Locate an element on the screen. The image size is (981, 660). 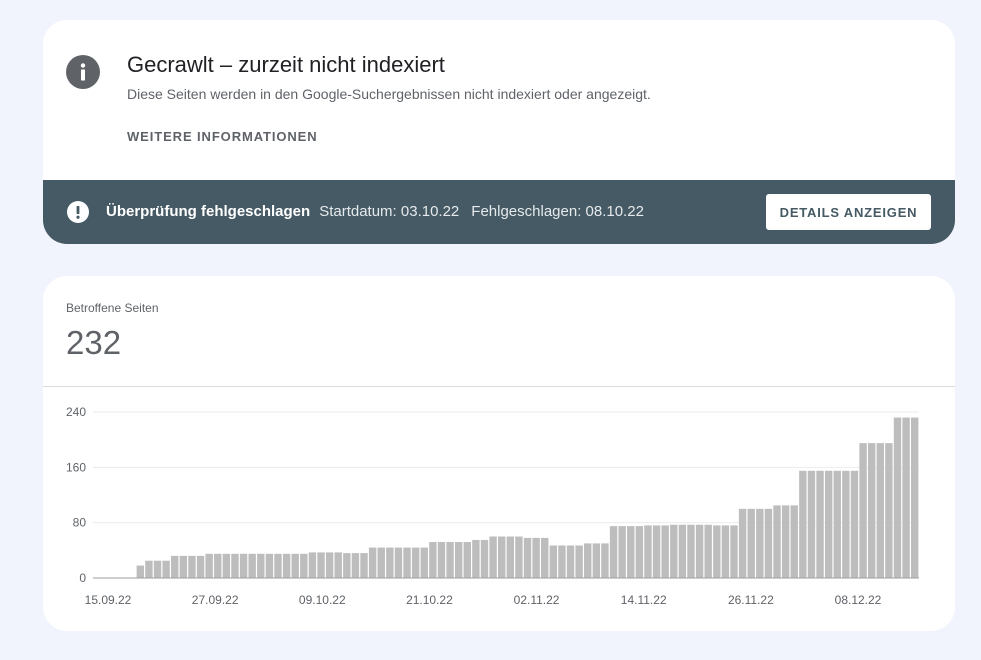
status-label: Überprüfung fehlgeschlagen is located at coordinates (208, 211).